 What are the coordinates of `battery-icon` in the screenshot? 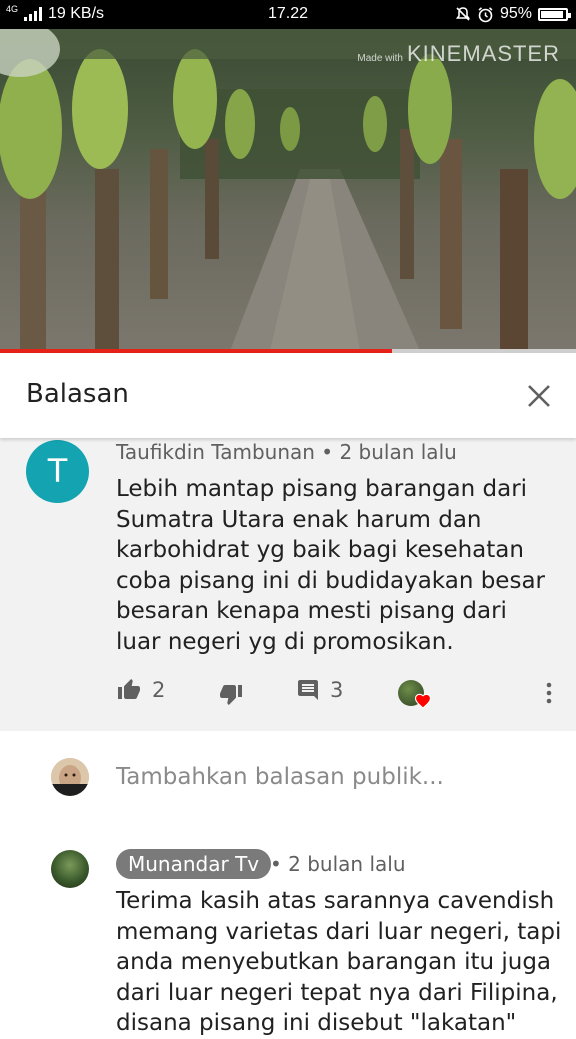 It's located at (554, 14).